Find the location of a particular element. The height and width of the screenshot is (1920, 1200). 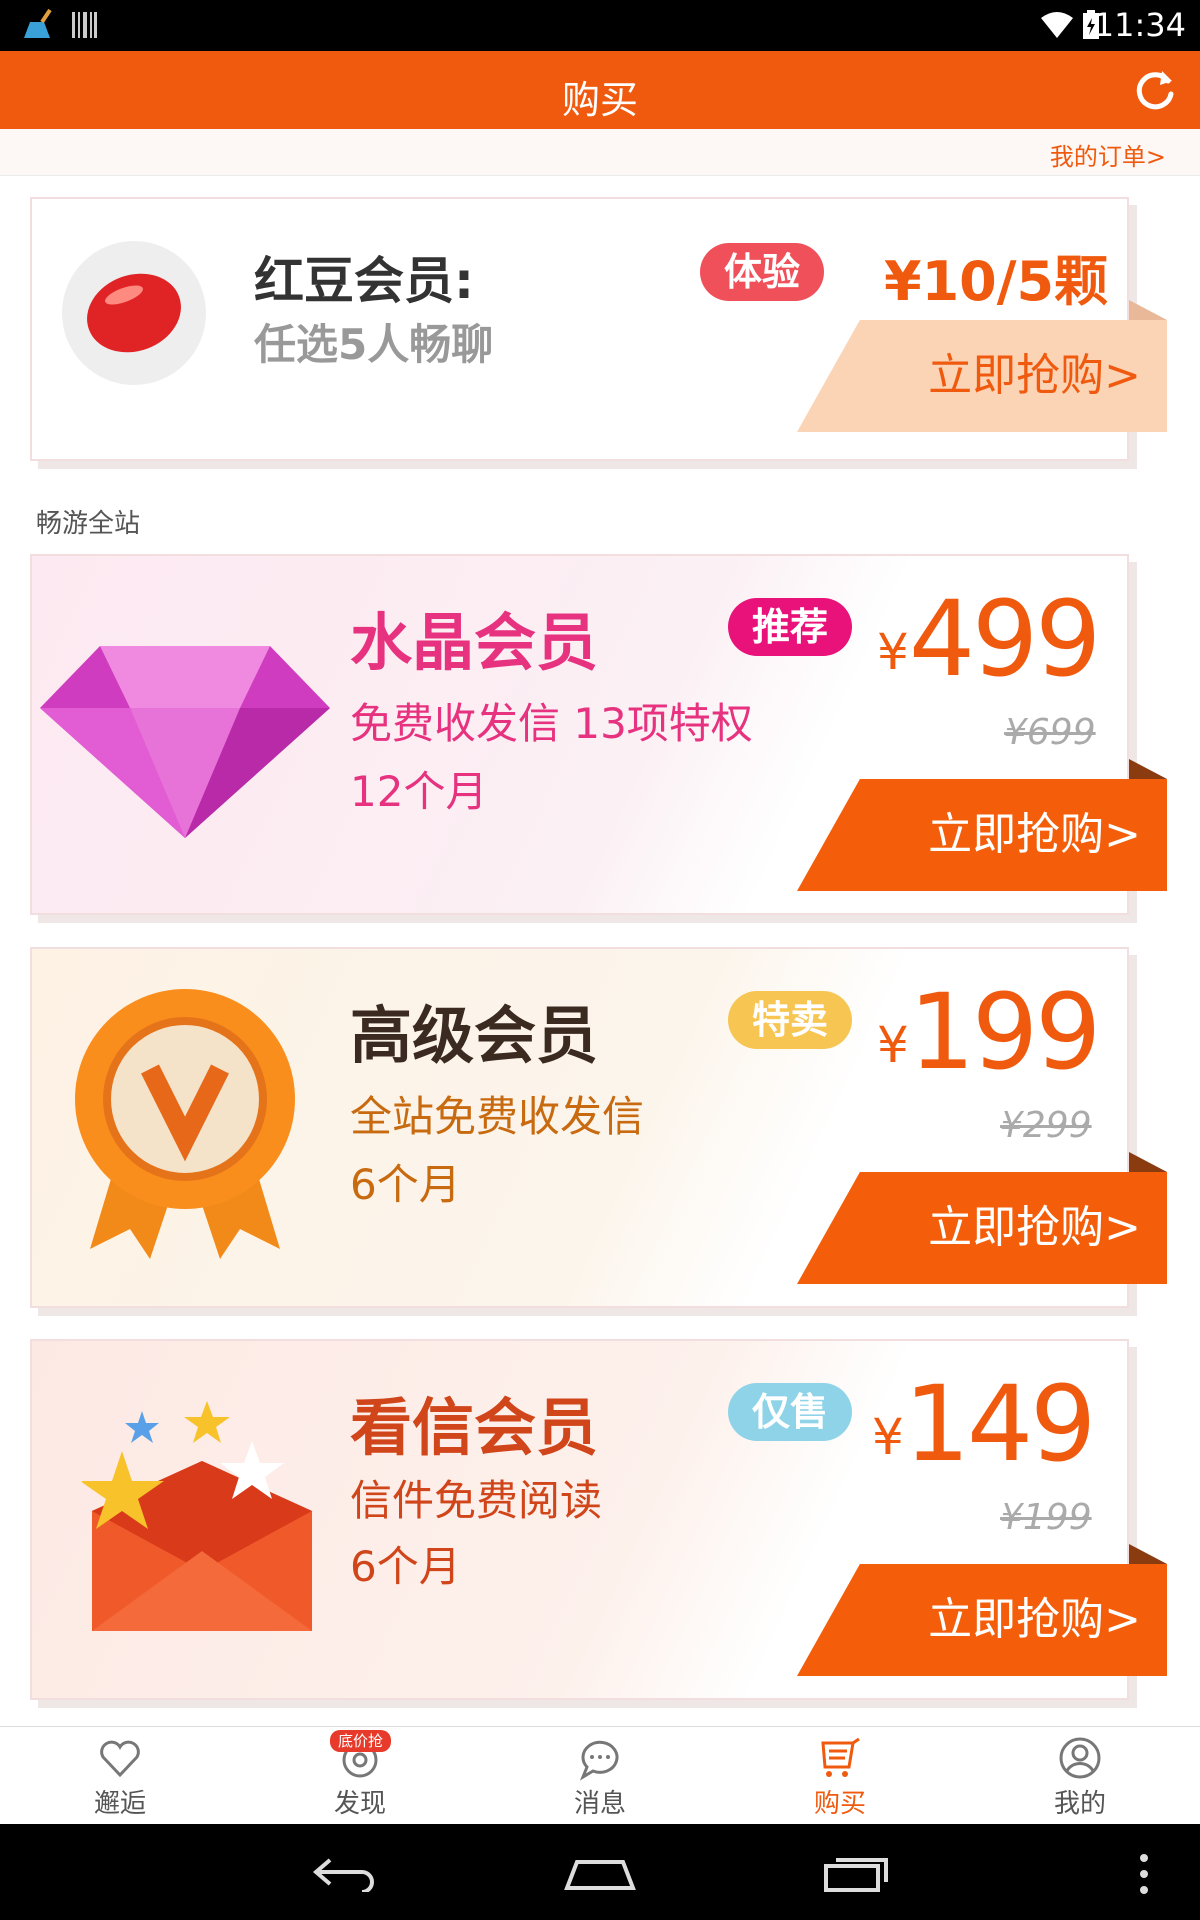

back-icon is located at coordinates (345, 1872).